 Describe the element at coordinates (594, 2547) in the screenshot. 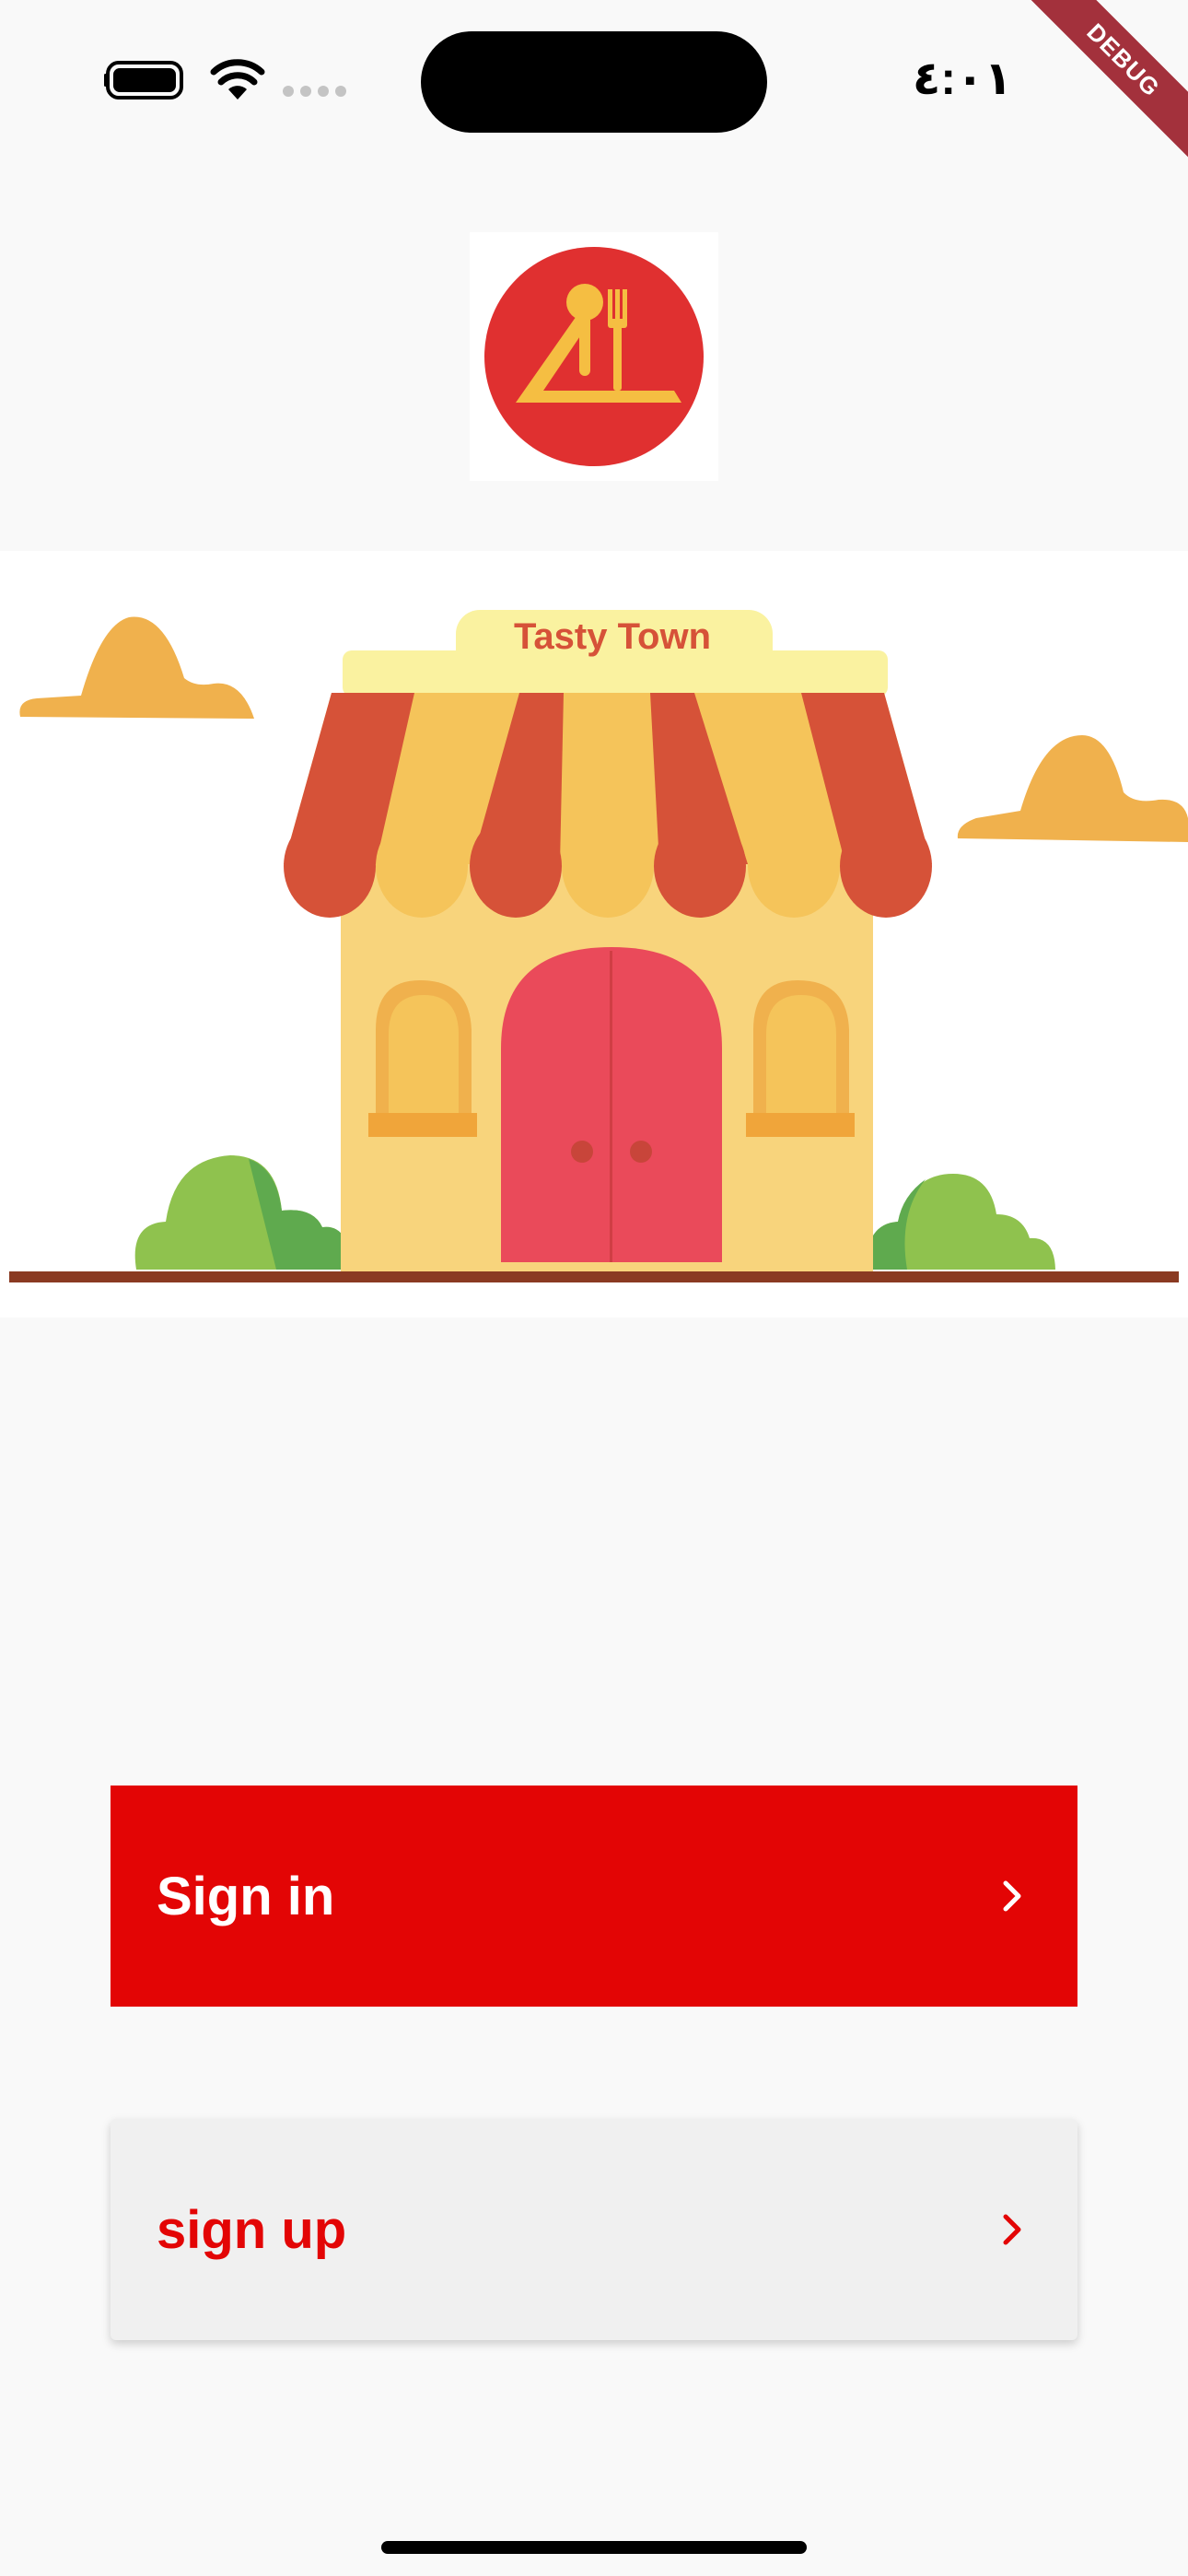

I see `home-indicator` at that location.